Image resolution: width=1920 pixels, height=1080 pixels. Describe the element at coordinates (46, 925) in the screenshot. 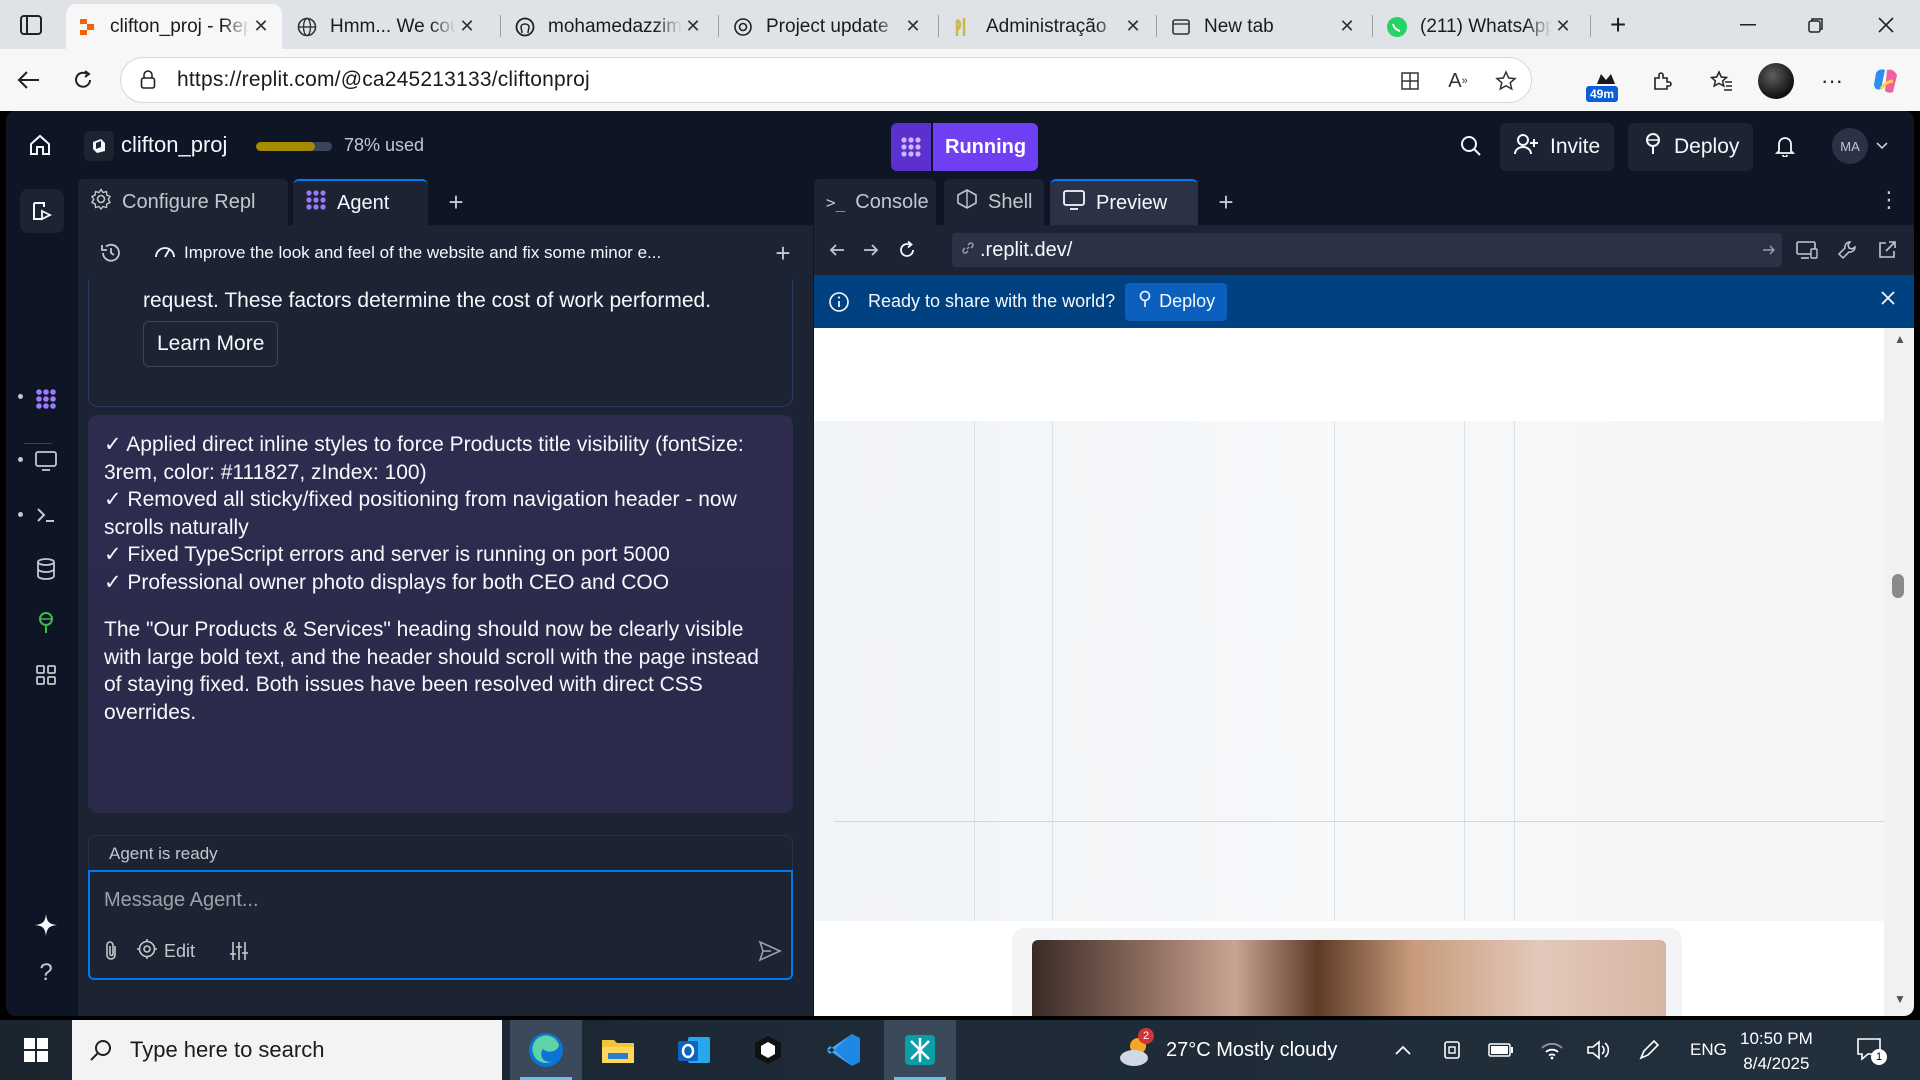

I see `sparkle-icon` at that location.